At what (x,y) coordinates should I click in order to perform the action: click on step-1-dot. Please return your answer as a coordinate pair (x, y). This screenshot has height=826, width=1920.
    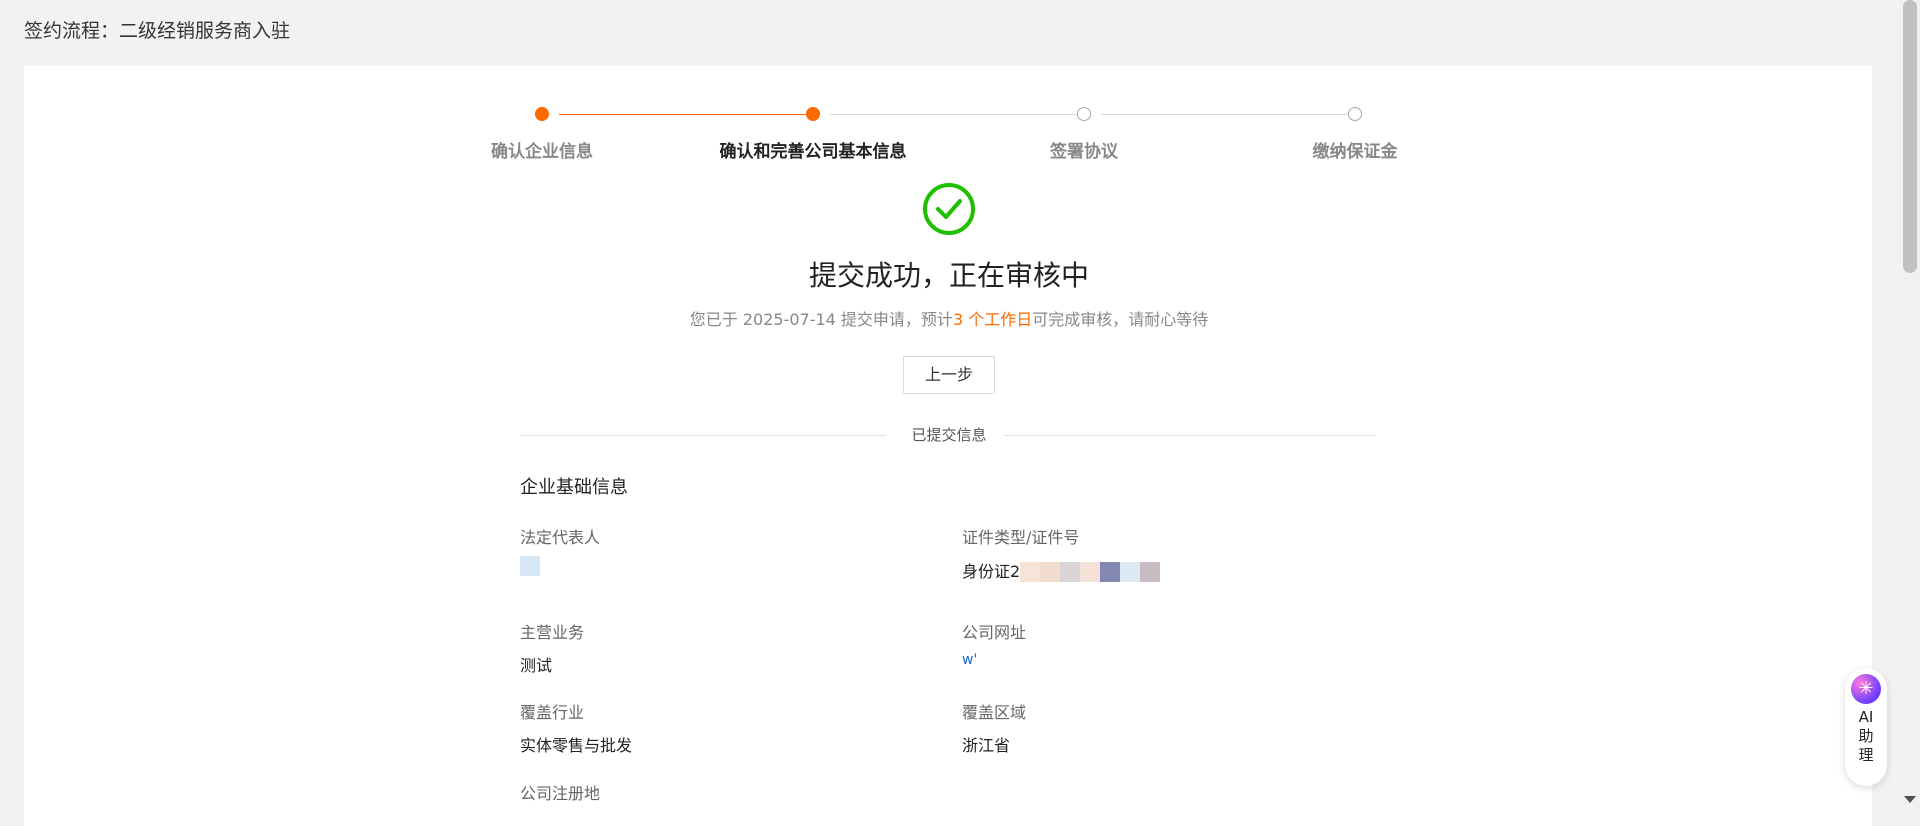
    Looking at the image, I should click on (542, 114).